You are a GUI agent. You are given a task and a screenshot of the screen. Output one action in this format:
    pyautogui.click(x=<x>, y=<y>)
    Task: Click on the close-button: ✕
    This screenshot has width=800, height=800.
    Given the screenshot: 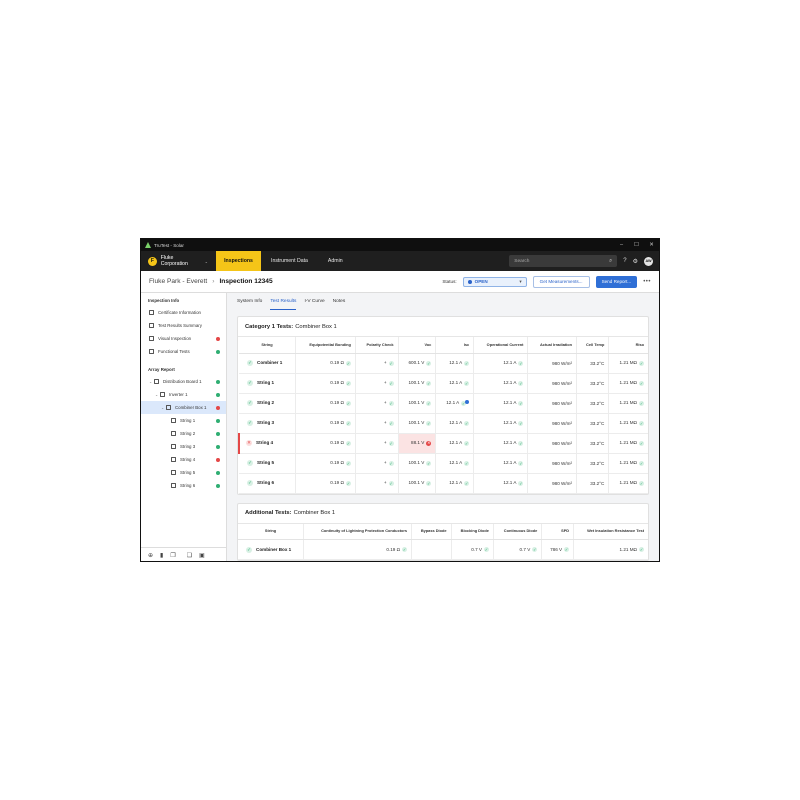 What is the action you would take?
    pyautogui.click(x=651, y=245)
    